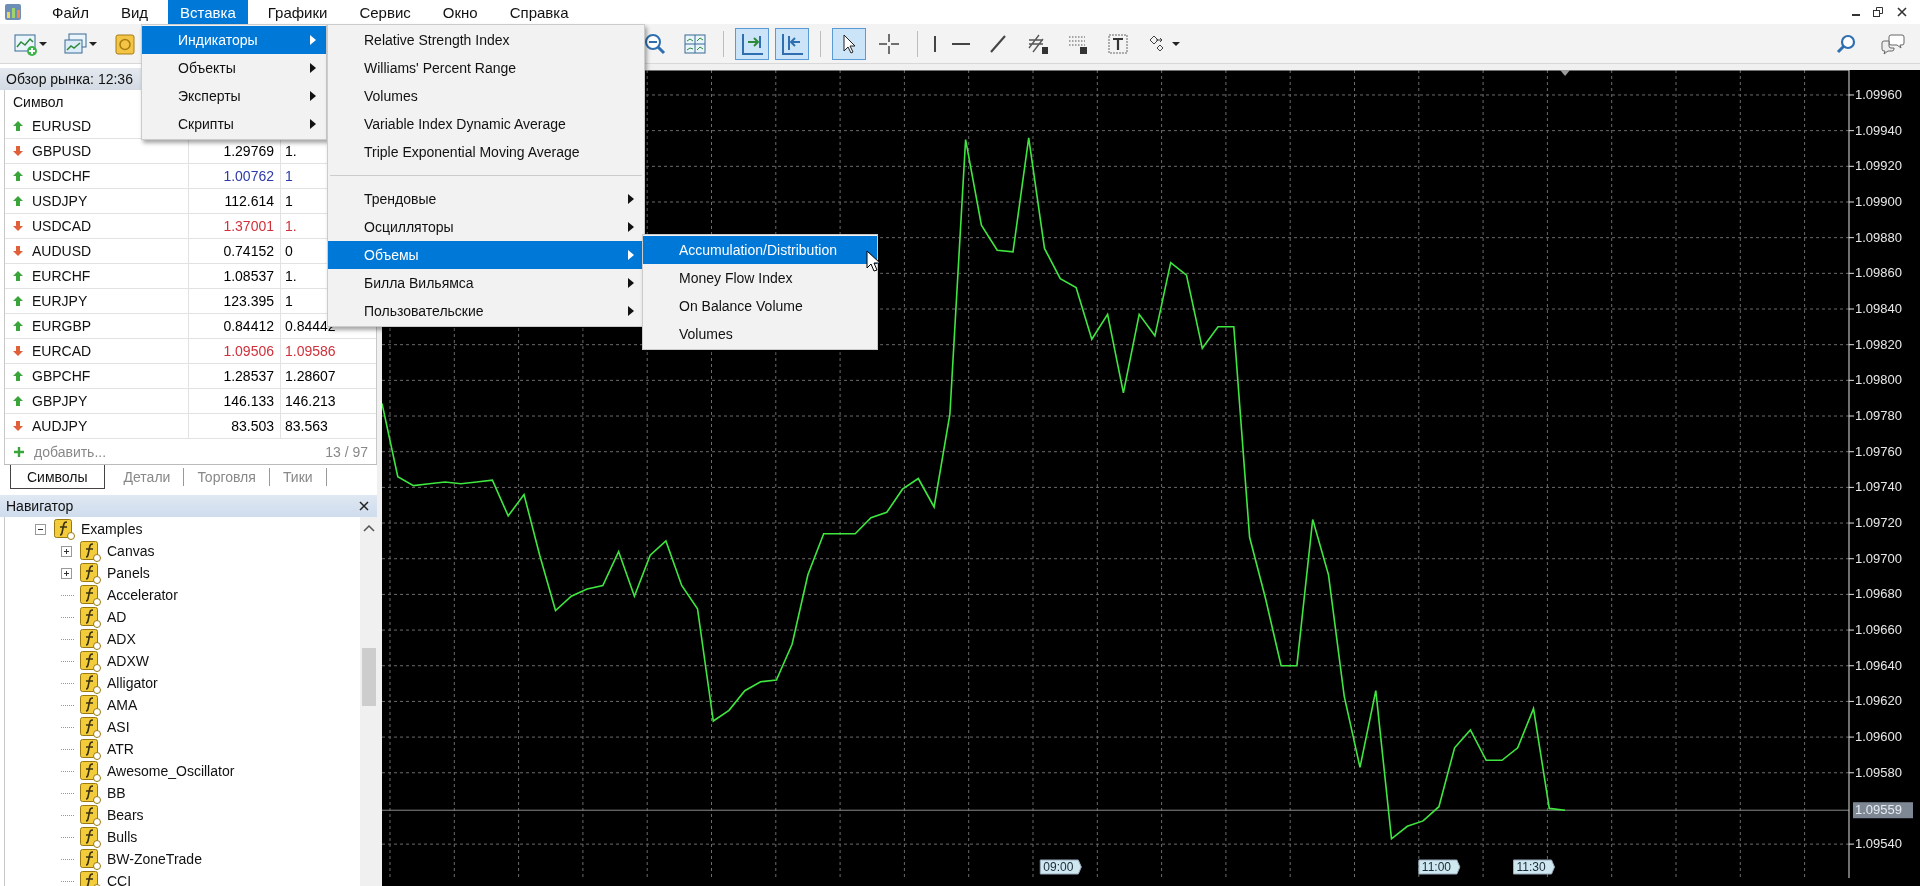 This screenshot has height=886, width=1920. I want to click on chart-shift-marker, so click(1565, 73).